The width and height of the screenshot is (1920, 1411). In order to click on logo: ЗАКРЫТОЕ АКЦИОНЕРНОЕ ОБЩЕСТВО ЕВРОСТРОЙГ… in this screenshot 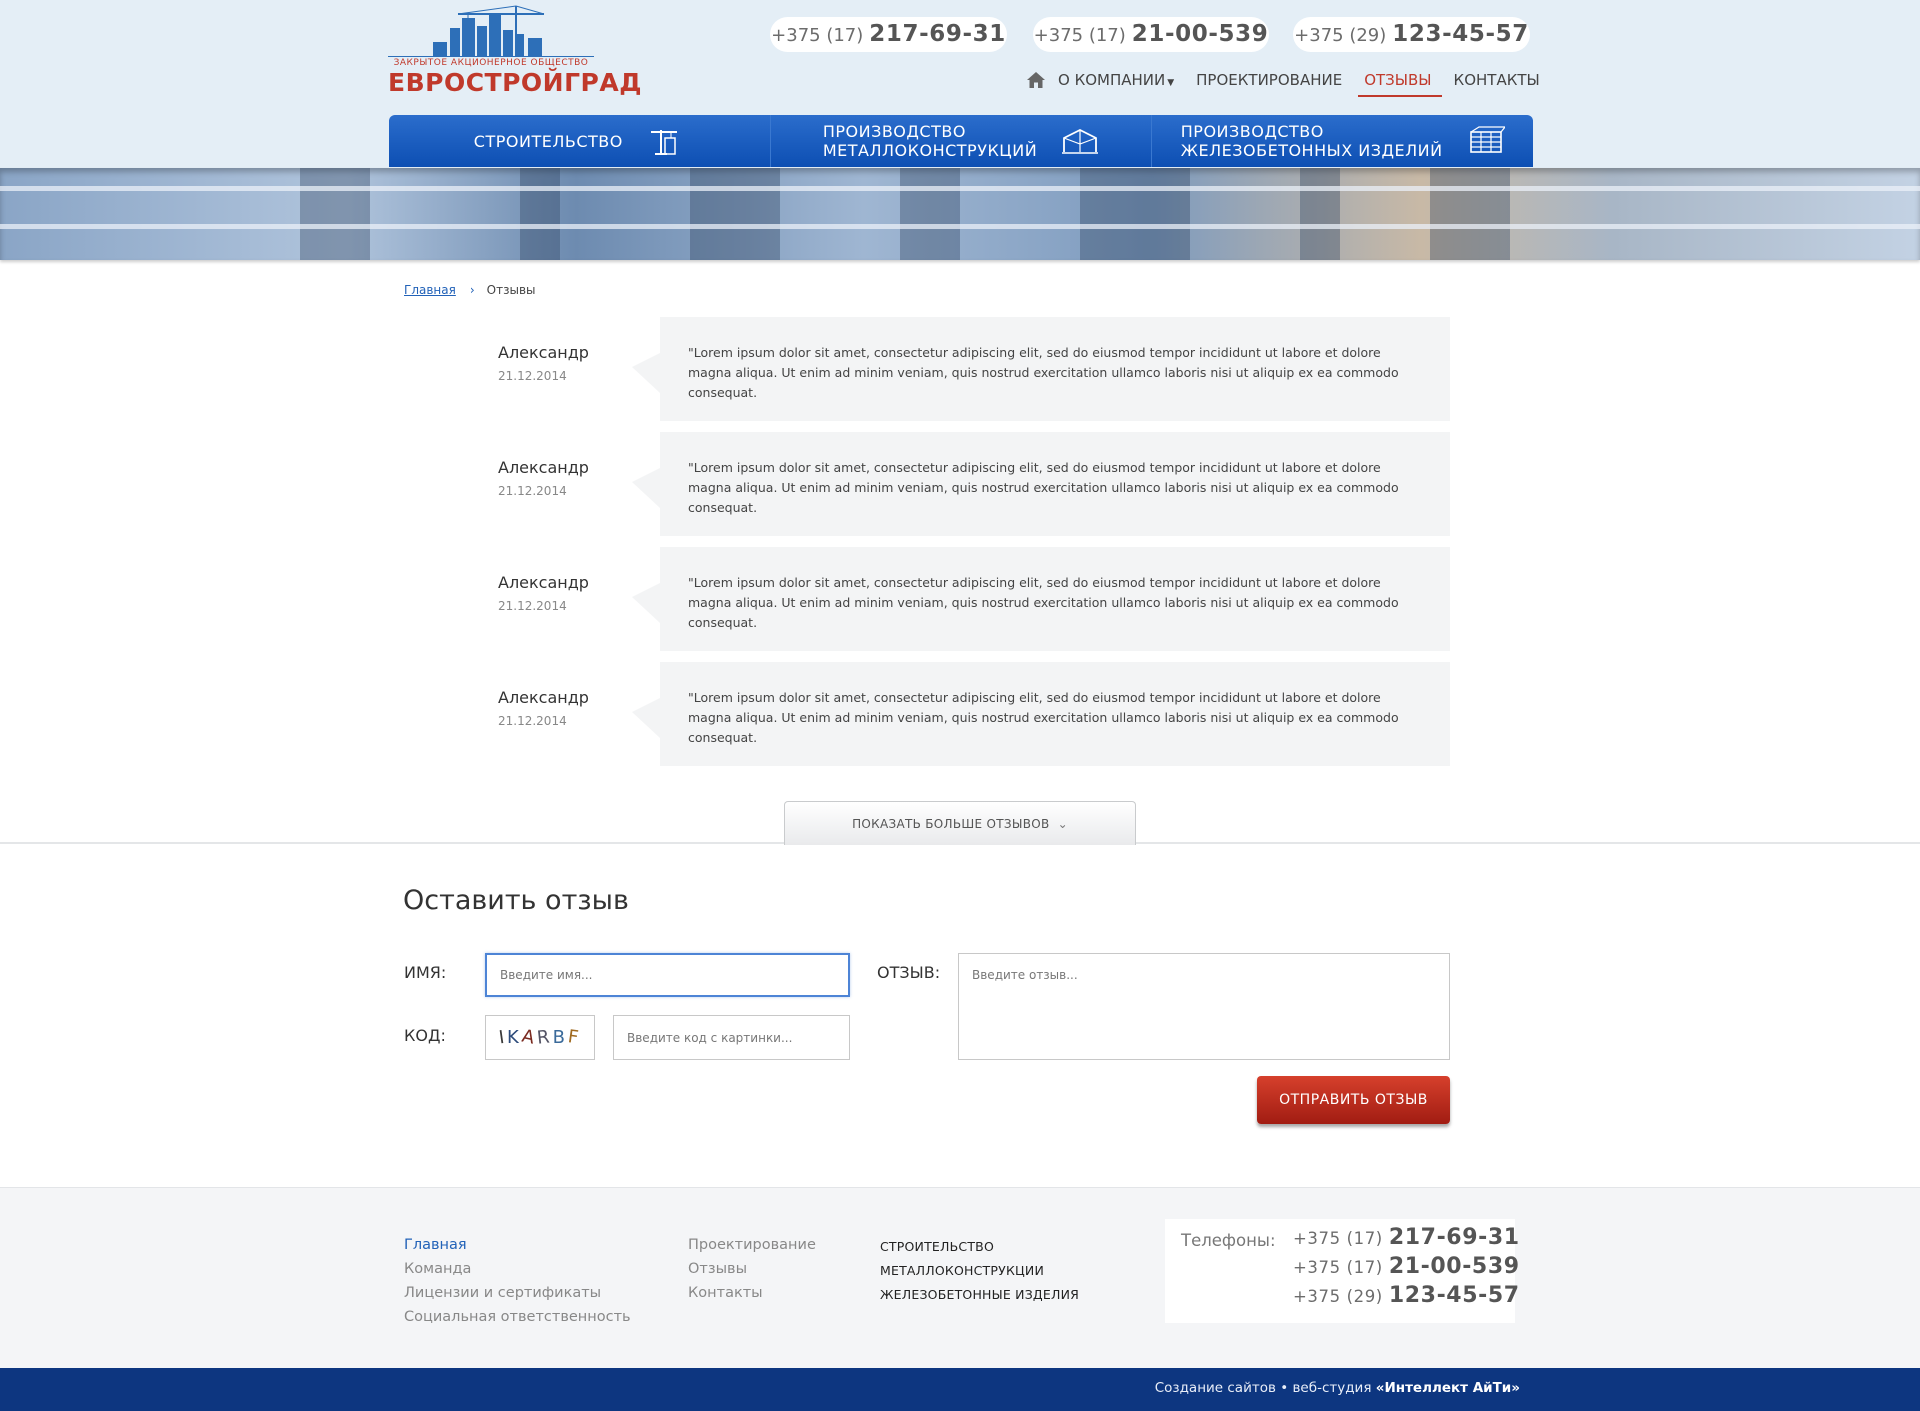, I will do `click(514, 50)`.